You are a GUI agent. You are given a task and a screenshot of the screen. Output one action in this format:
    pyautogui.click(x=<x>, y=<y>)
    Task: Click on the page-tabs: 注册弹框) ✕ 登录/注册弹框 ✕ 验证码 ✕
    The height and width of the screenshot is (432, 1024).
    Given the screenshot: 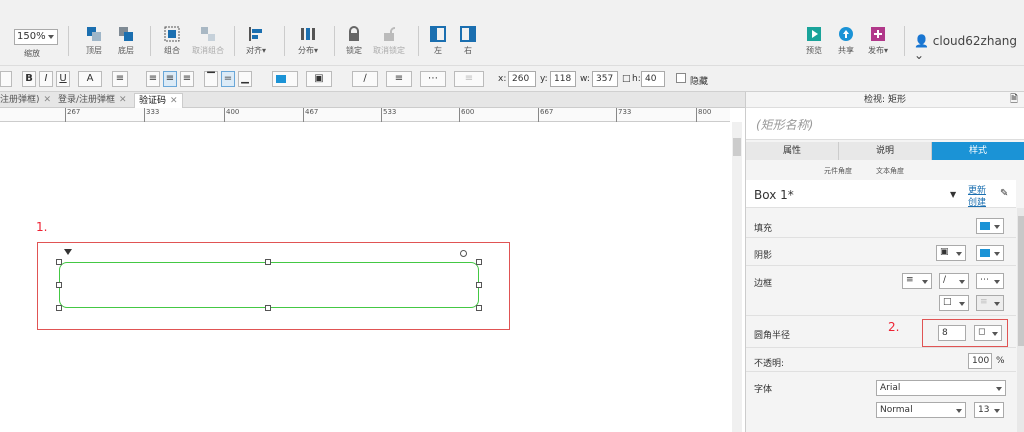 What is the action you would take?
    pyautogui.click(x=372, y=100)
    